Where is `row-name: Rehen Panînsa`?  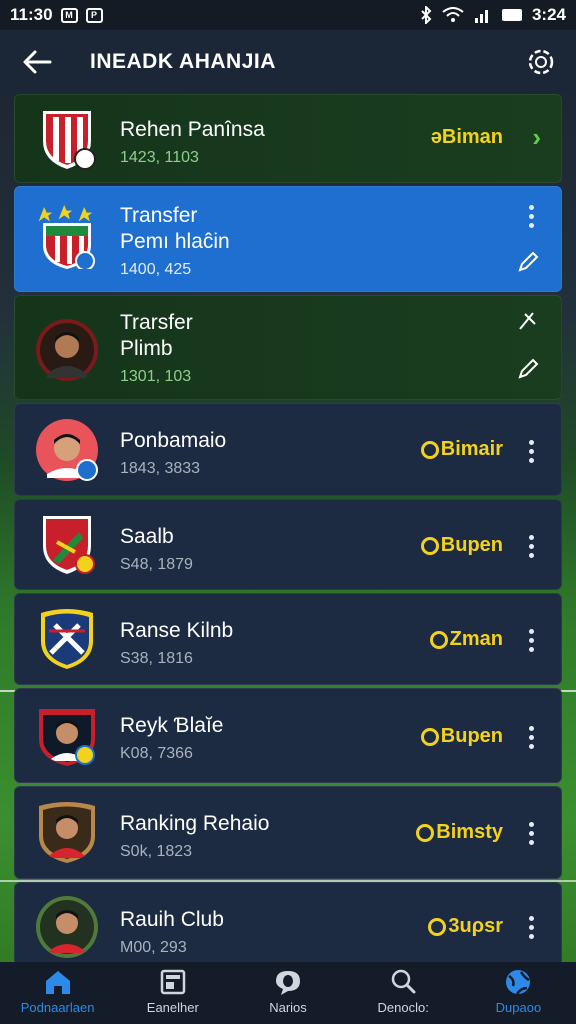
row-name: Rehen Panînsa is located at coordinates (192, 129).